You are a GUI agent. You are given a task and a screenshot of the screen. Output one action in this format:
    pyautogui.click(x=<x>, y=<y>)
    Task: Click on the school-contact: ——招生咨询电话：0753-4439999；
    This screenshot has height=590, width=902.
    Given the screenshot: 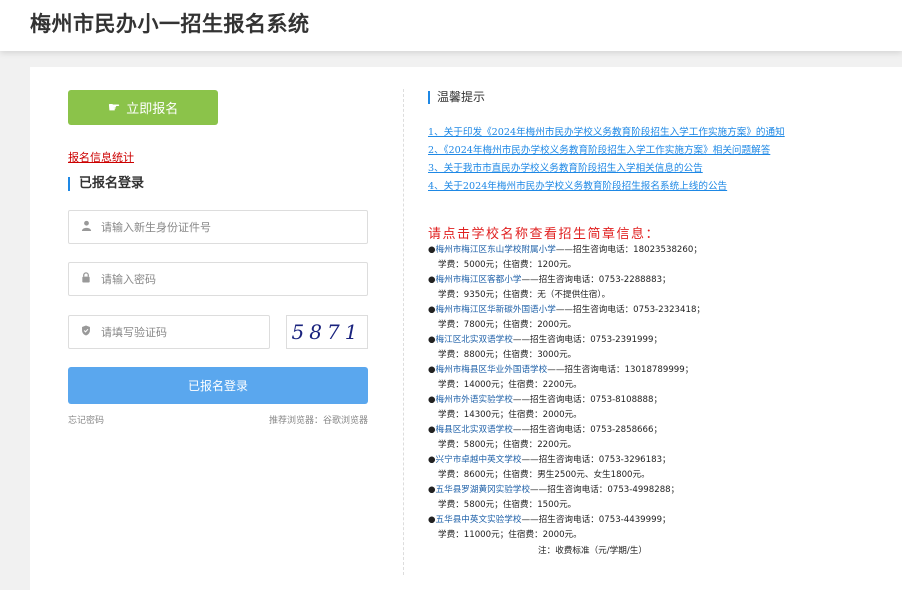 What is the action you would take?
    pyautogui.click(x=596, y=520)
    